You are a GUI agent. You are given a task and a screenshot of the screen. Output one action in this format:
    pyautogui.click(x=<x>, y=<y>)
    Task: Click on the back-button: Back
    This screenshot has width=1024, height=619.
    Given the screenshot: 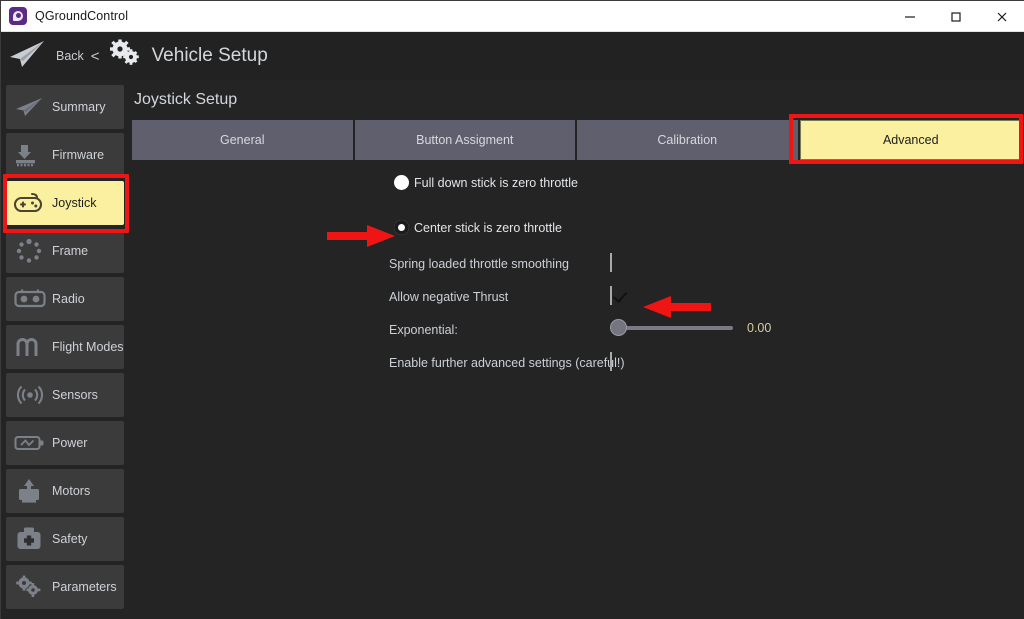 What is the action you would take?
    pyautogui.click(x=70, y=56)
    